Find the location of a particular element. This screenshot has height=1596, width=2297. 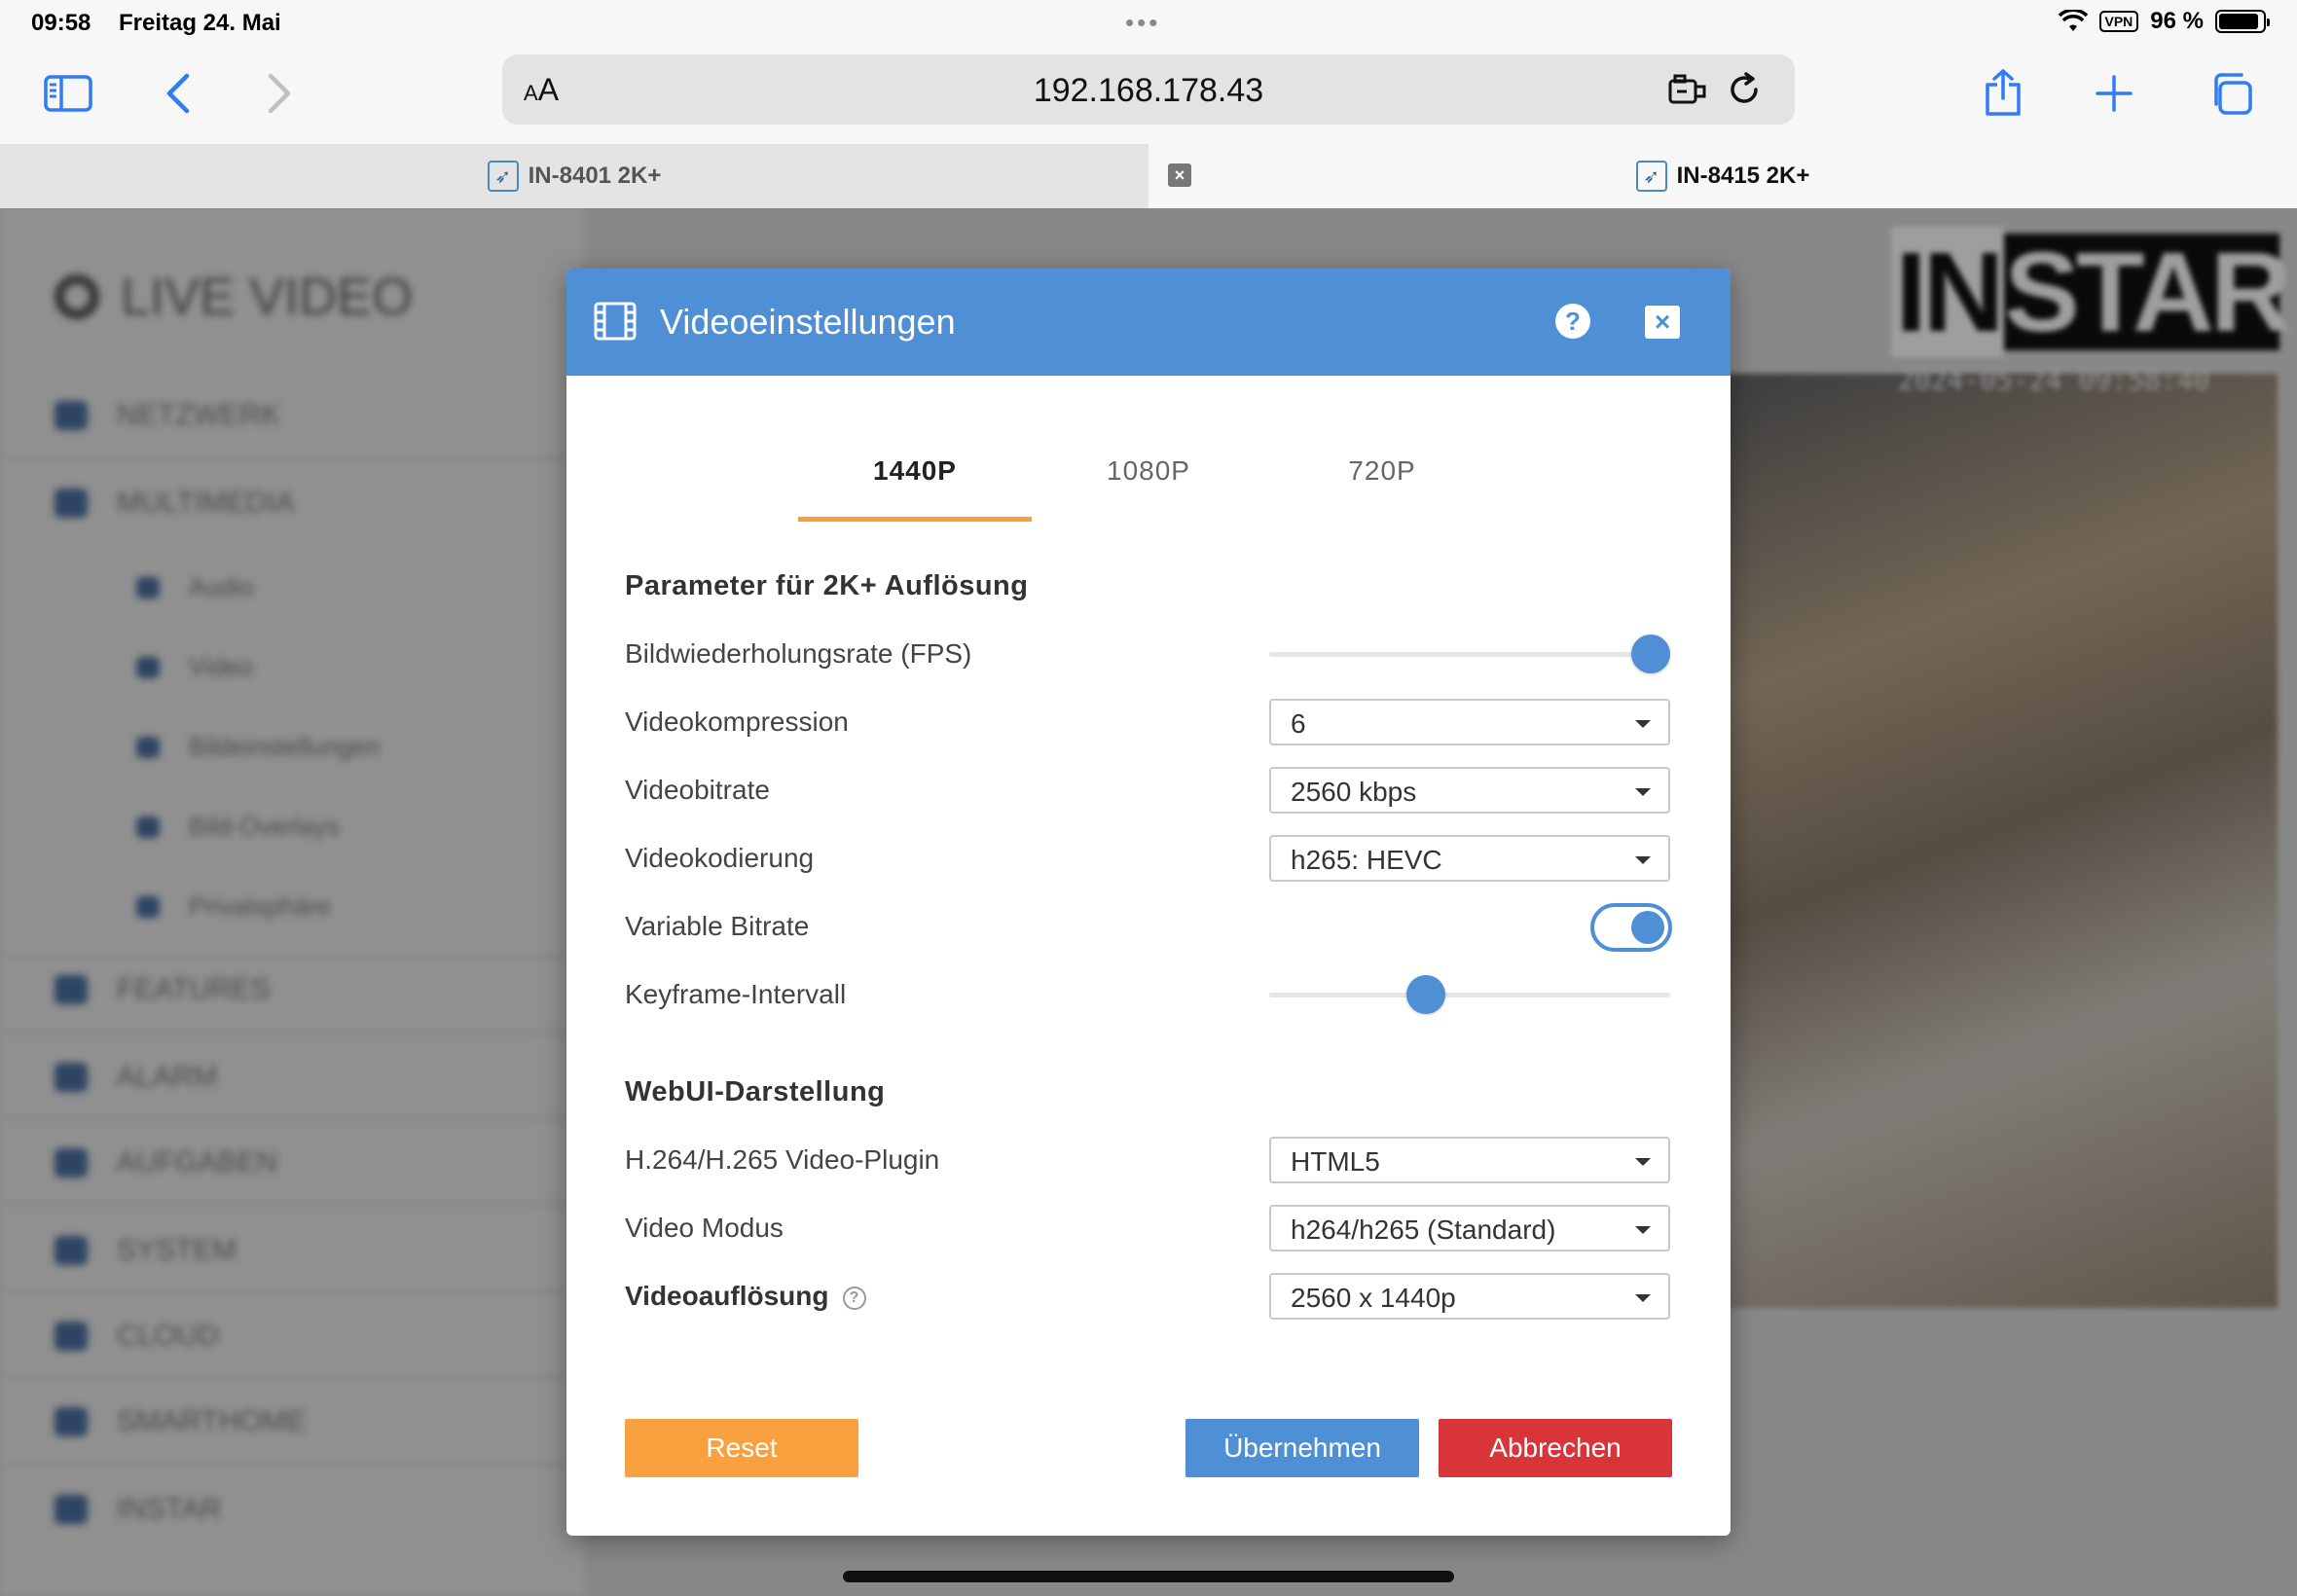

reset-button: Reset is located at coordinates (741, 1448).